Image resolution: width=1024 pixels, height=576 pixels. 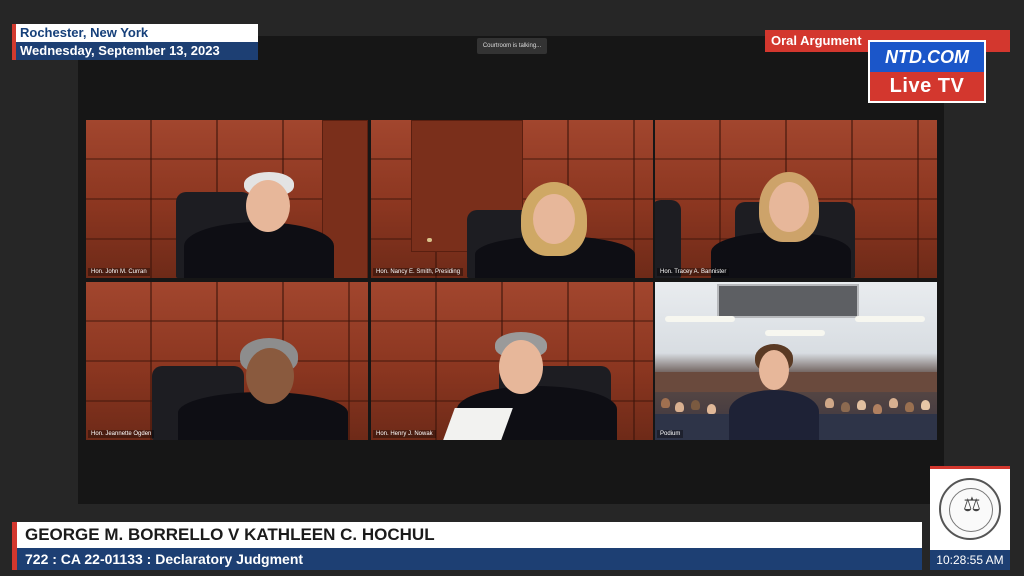 I want to click on participant-name: Hon. Nancy E. Smith, Presiding, so click(x=418, y=272).